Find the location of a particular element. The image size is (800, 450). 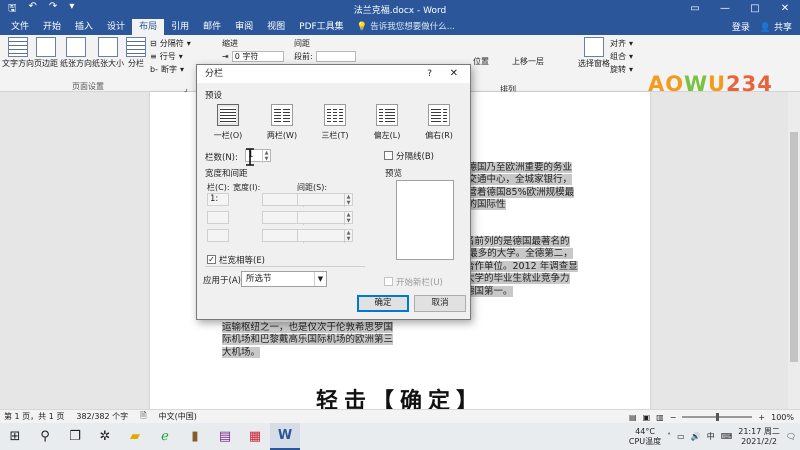

columns-button: 分栏 is located at coordinates (136, 53).